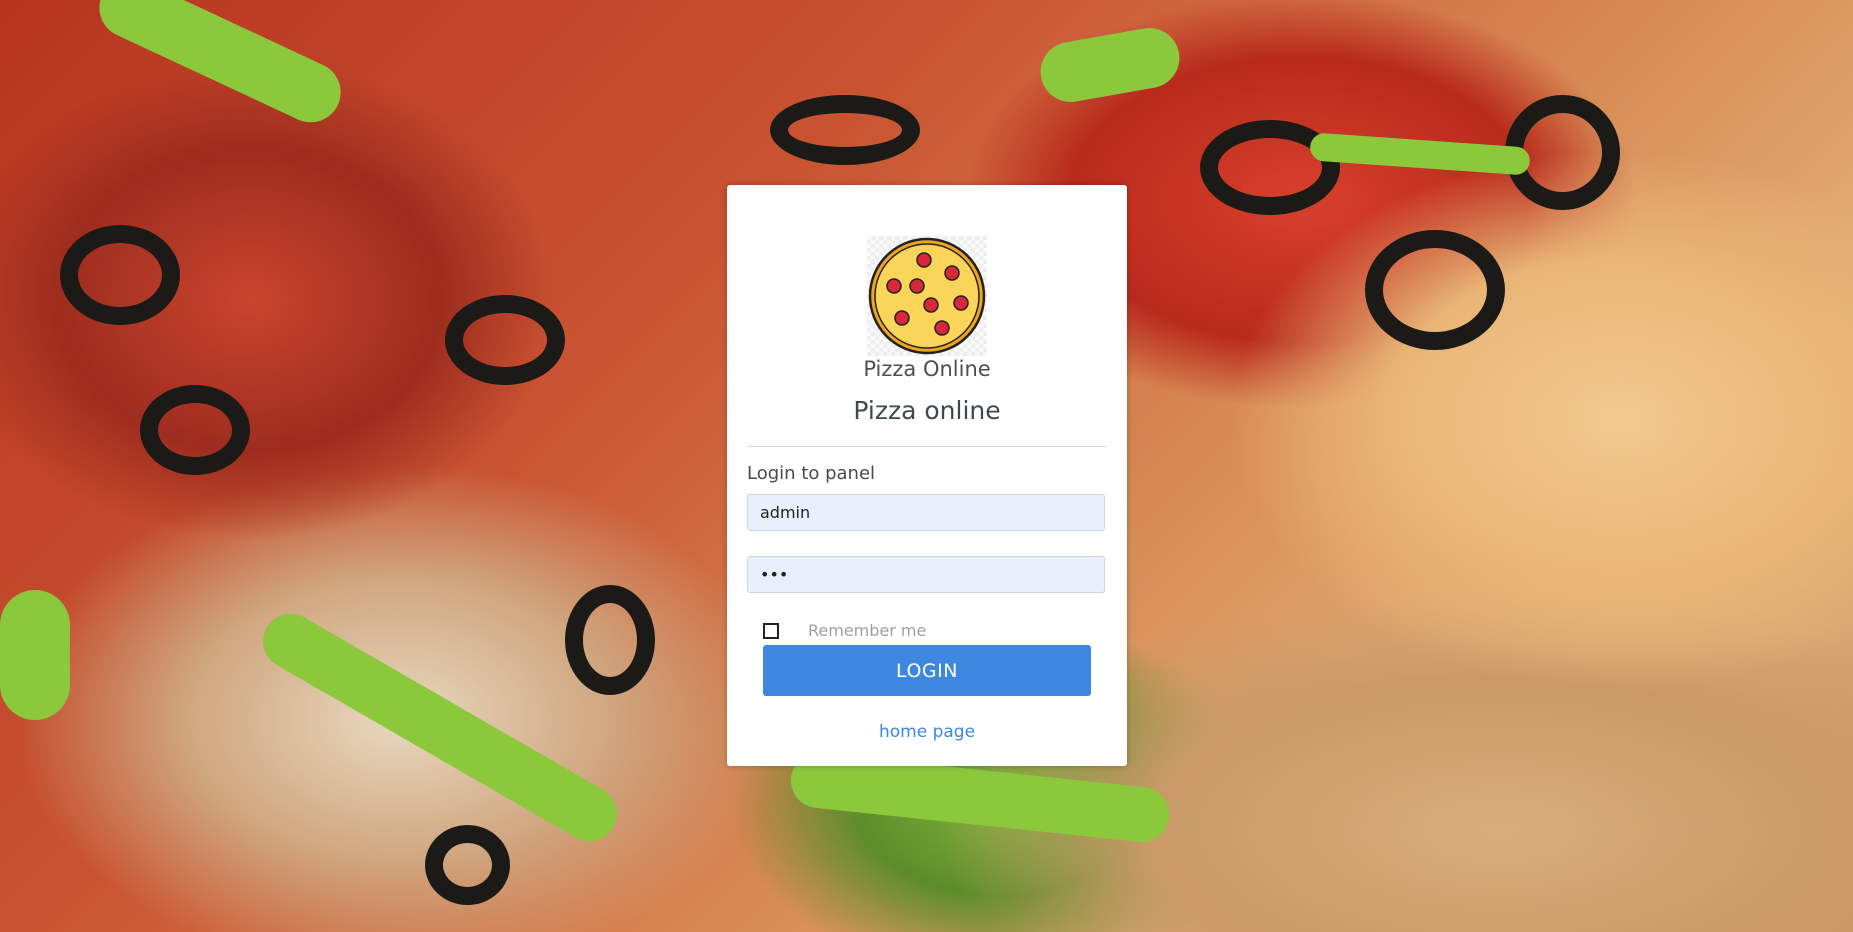 The height and width of the screenshot is (932, 1853). Describe the element at coordinates (926, 574) in the screenshot. I see `password-input` at that location.